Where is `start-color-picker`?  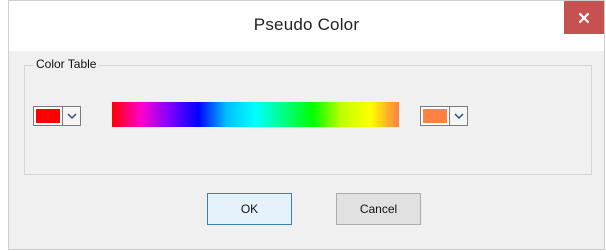
start-color-picker is located at coordinates (57, 116).